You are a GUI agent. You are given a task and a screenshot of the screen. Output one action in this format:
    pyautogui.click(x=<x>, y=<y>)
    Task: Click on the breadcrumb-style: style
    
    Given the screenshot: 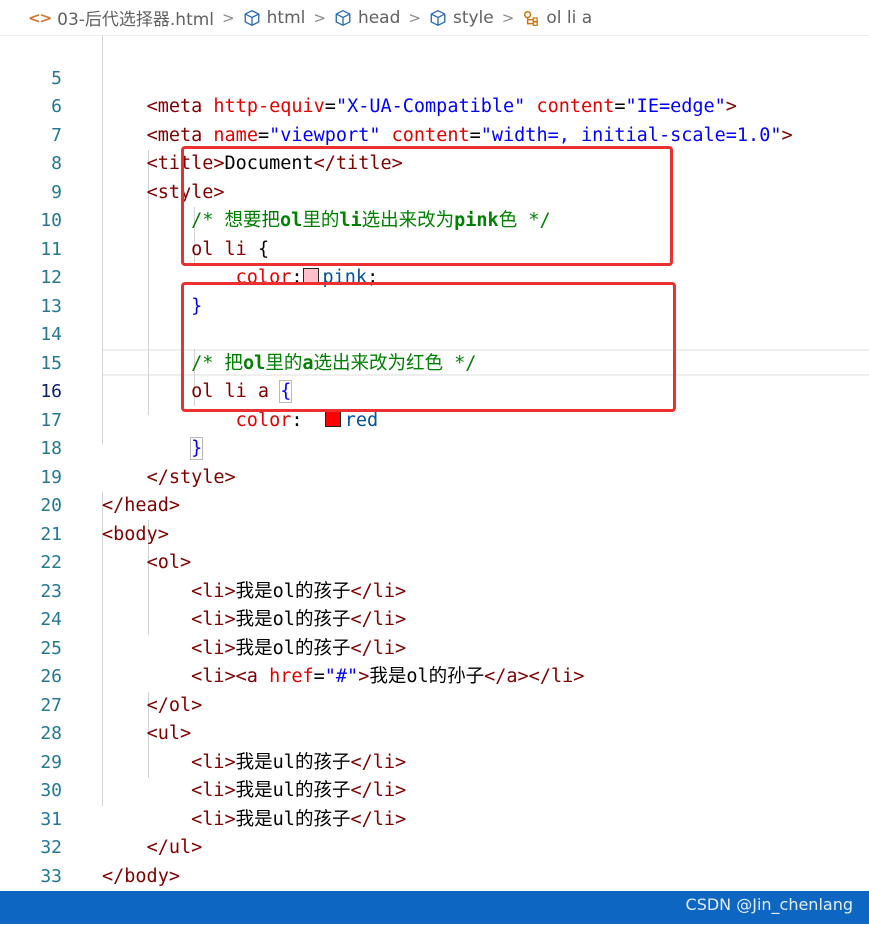 What is the action you would take?
    pyautogui.click(x=461, y=18)
    